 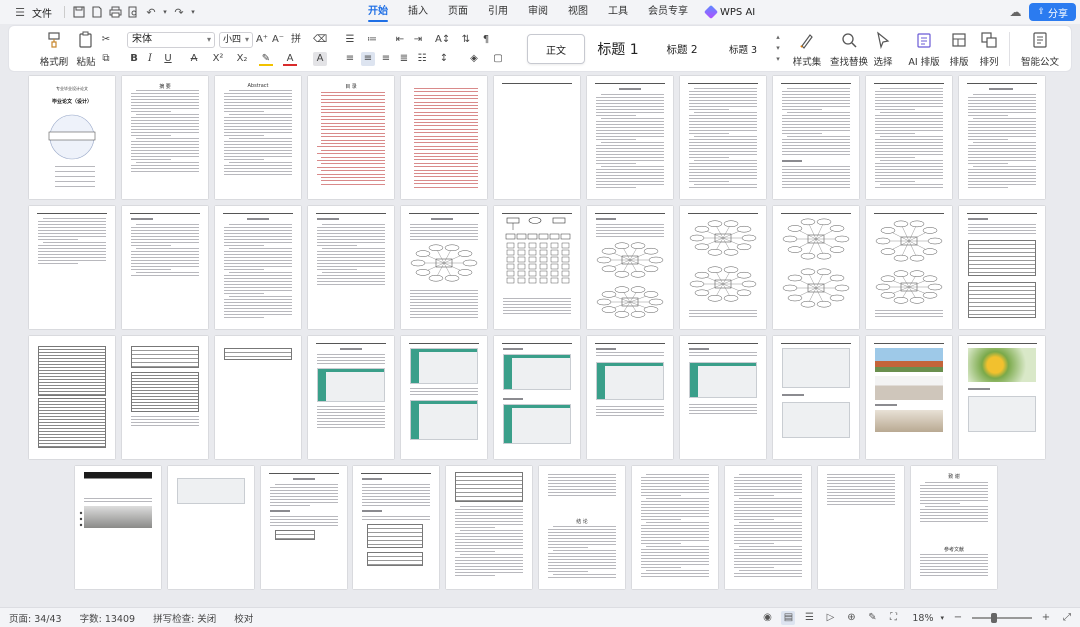 What do you see at coordinates (816, 267) in the screenshot?
I see `page-thumbnail-r2-c9` at bounding box center [816, 267].